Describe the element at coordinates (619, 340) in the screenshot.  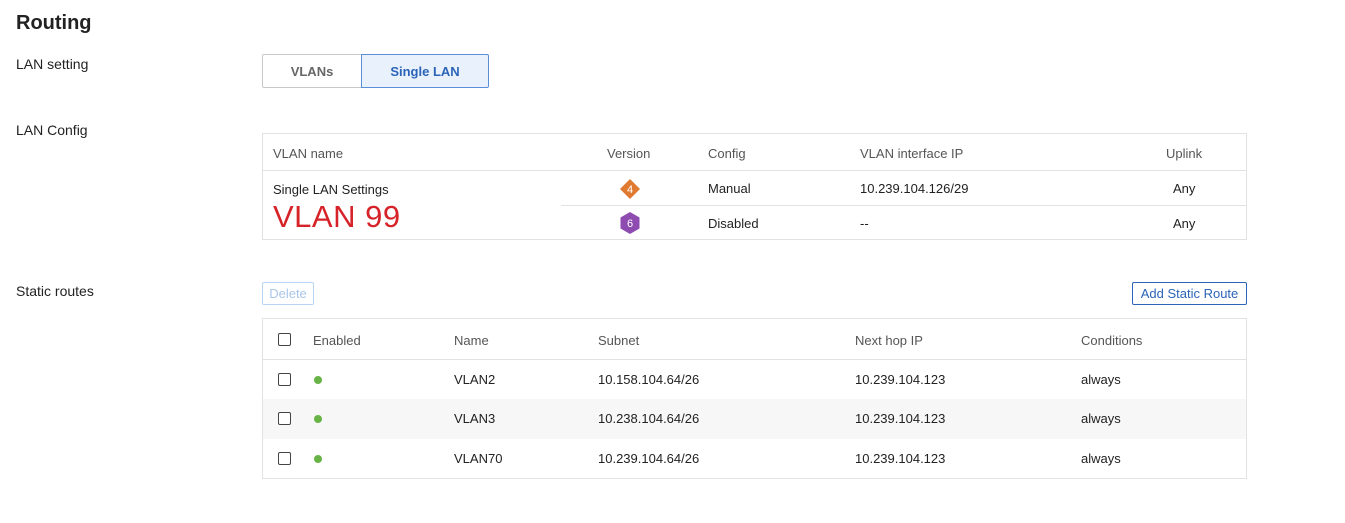
I see `header-subnet: Subnet` at that location.